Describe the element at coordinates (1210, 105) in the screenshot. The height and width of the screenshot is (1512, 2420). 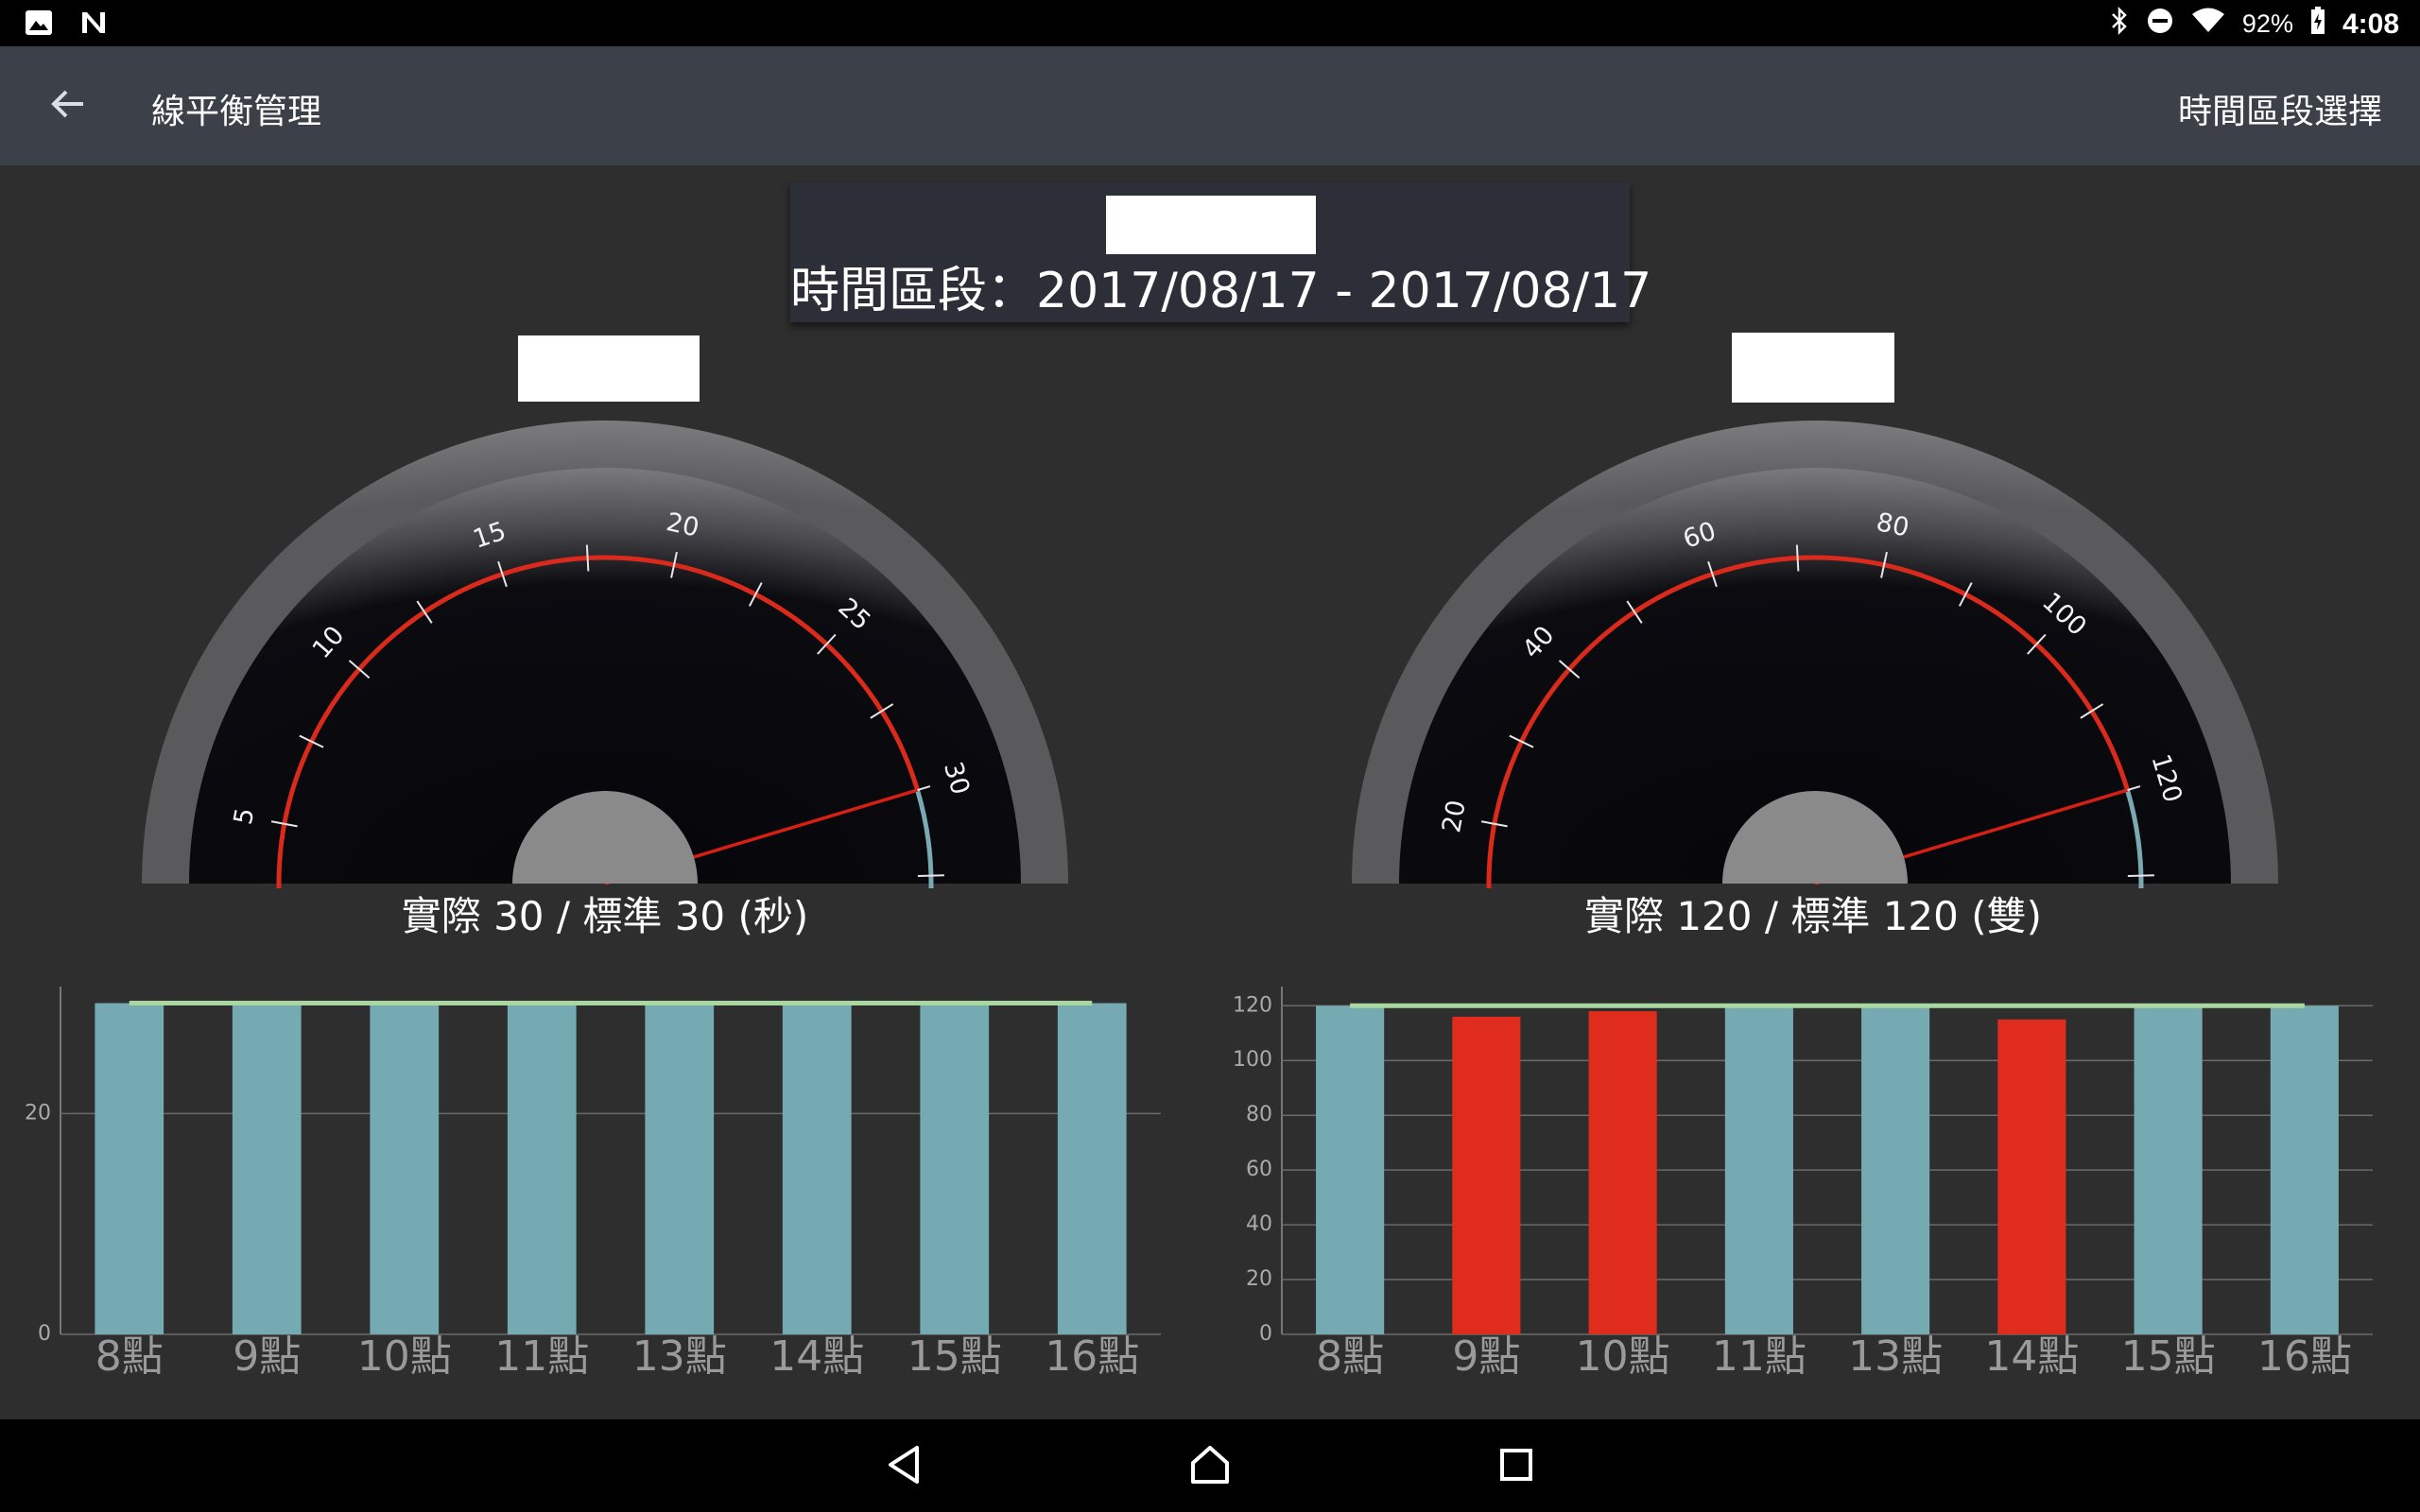
I see `app-toolbar: 線平衡管理 時間區段選擇` at that location.